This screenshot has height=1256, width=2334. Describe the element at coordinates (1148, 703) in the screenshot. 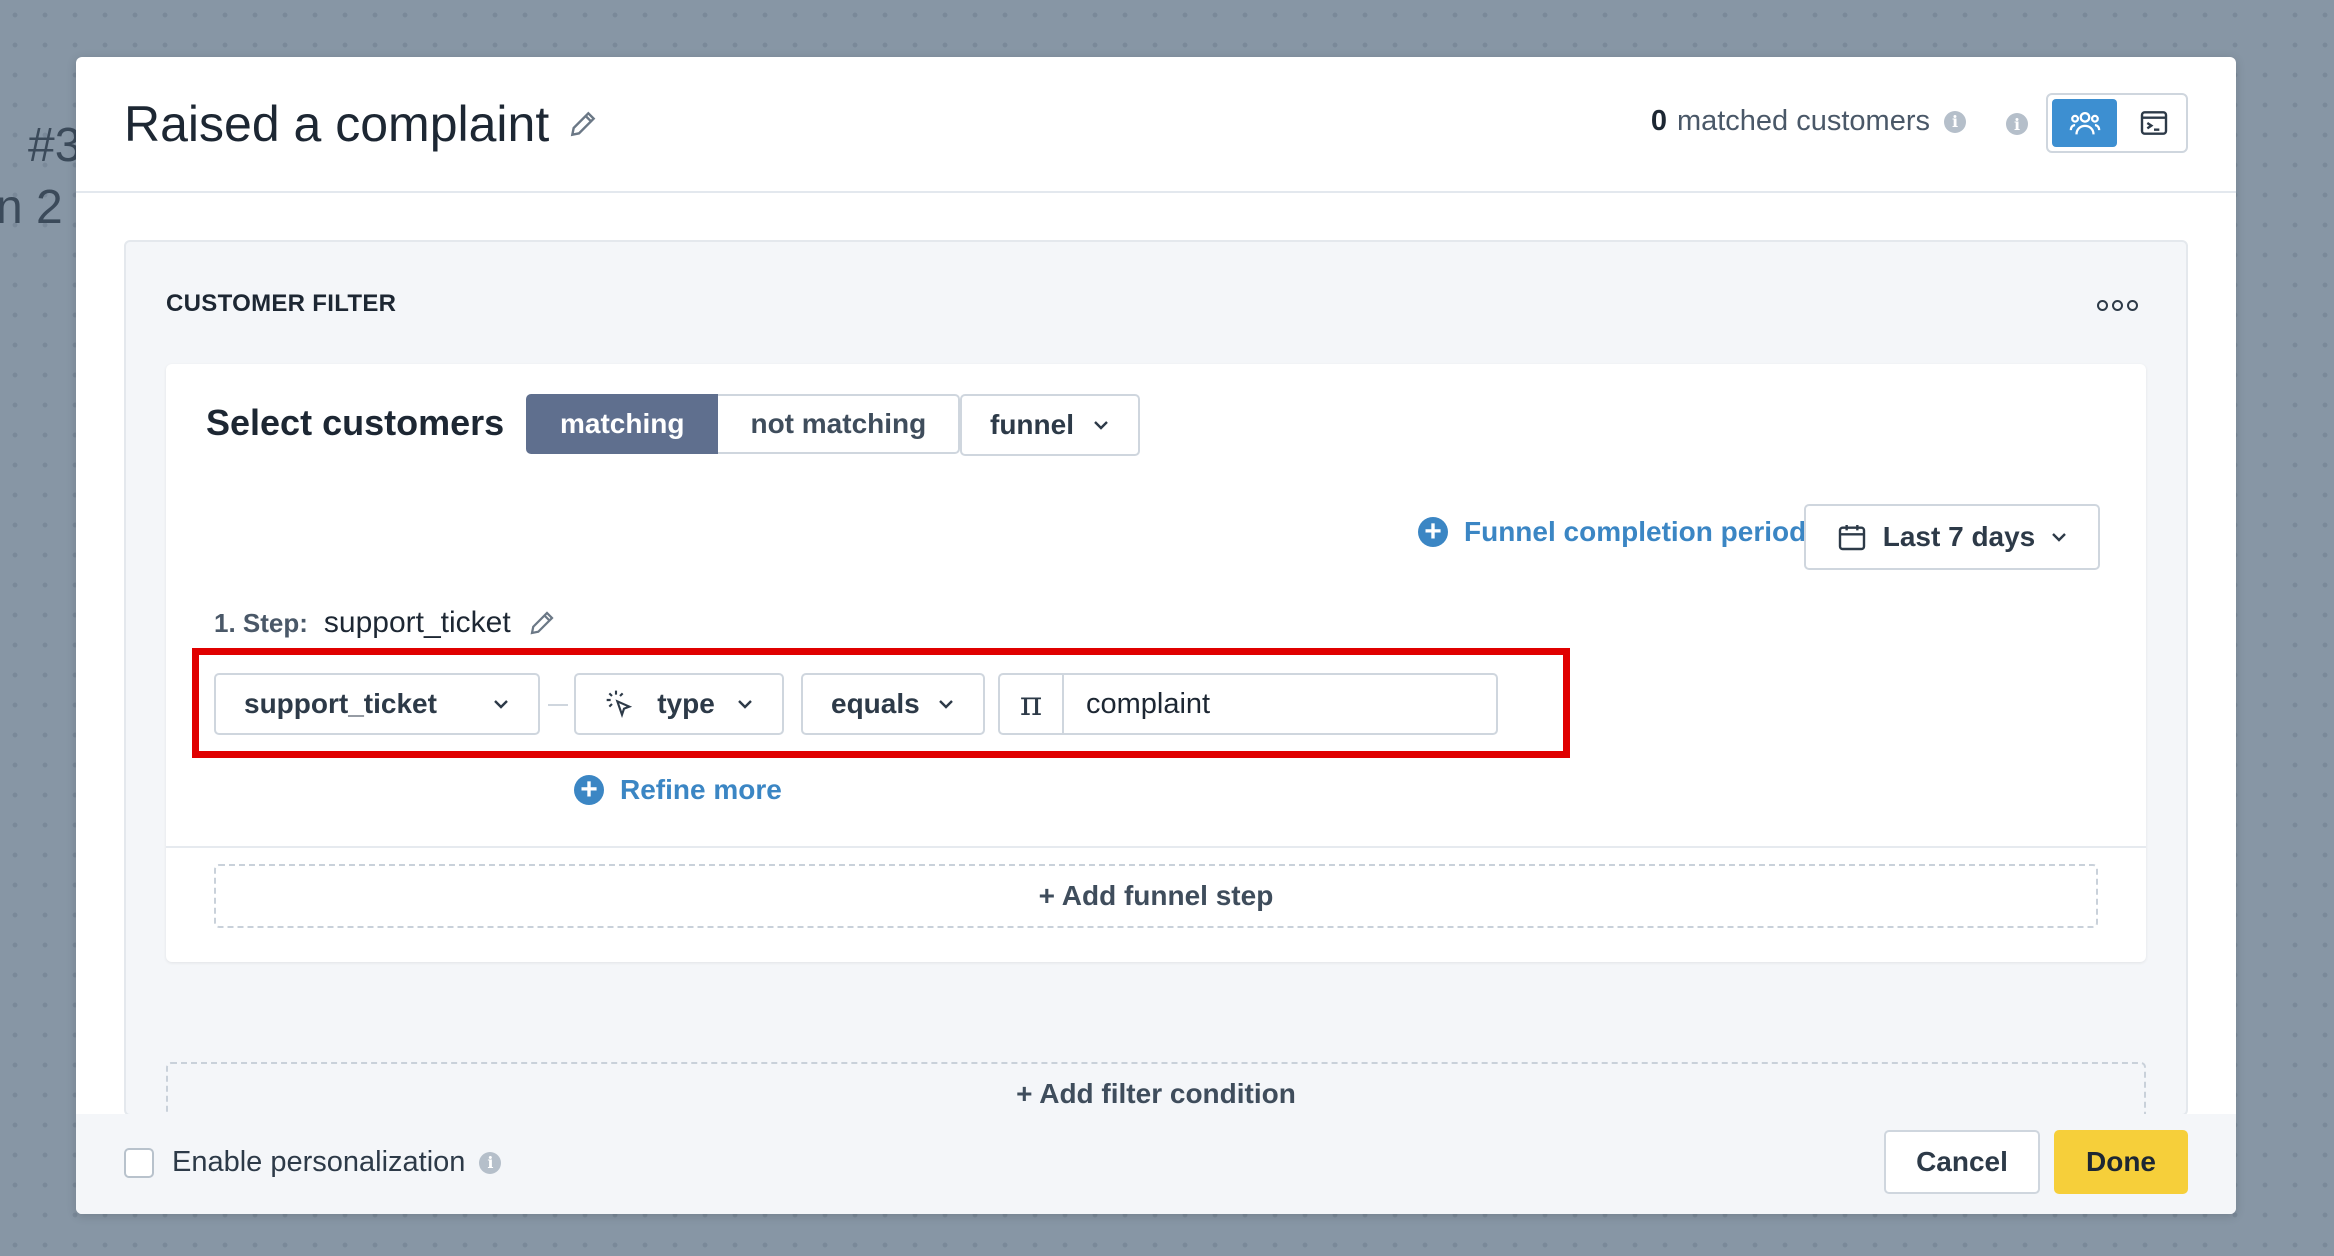

I see `value-text: complaint` at that location.